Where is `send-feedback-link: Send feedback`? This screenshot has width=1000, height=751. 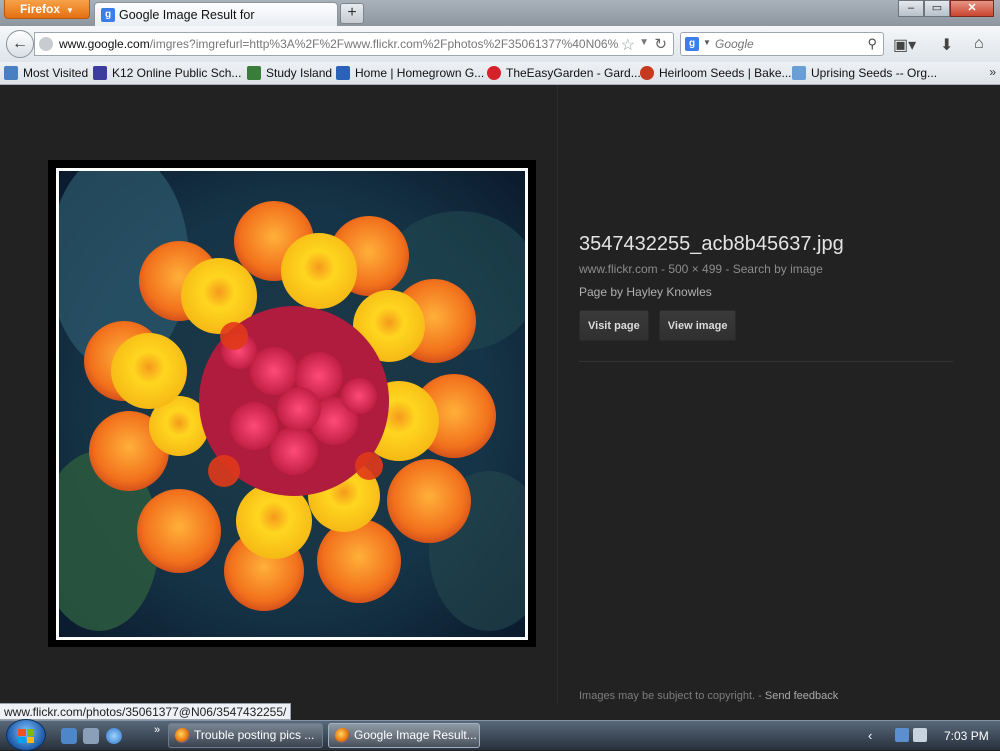 send-feedback-link: Send feedback is located at coordinates (801, 696).